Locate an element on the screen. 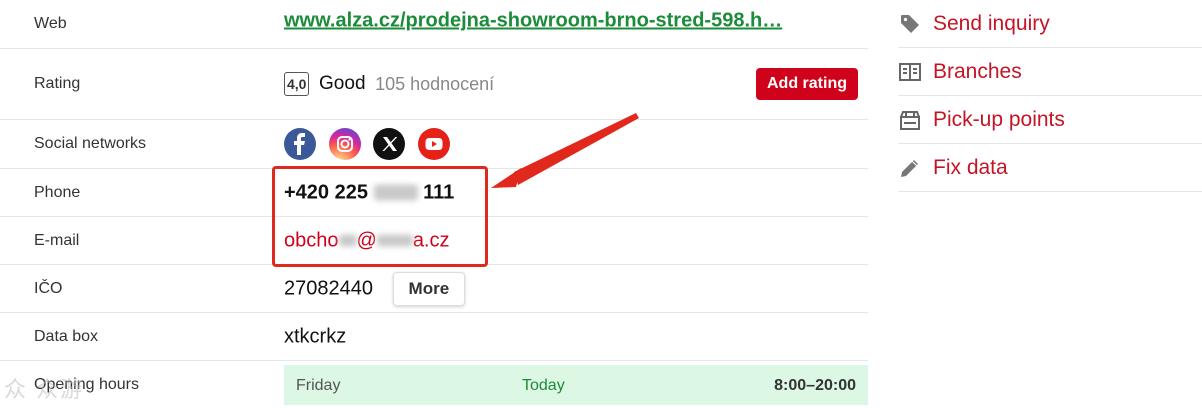 The width and height of the screenshot is (1202, 408). action-label-send-inquiry: Send inquiry is located at coordinates (991, 23).